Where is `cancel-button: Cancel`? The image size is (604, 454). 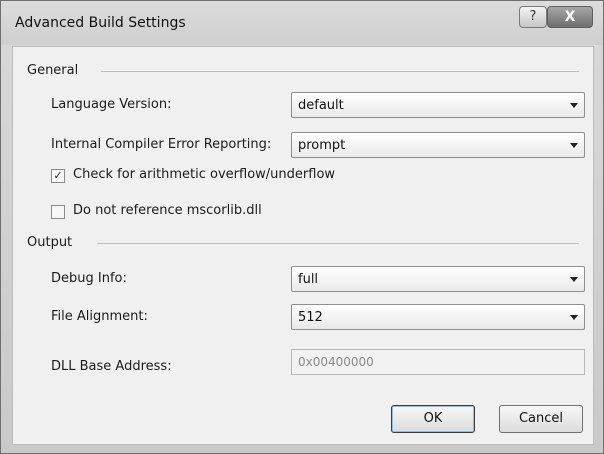
cancel-button: Cancel is located at coordinates (541, 419).